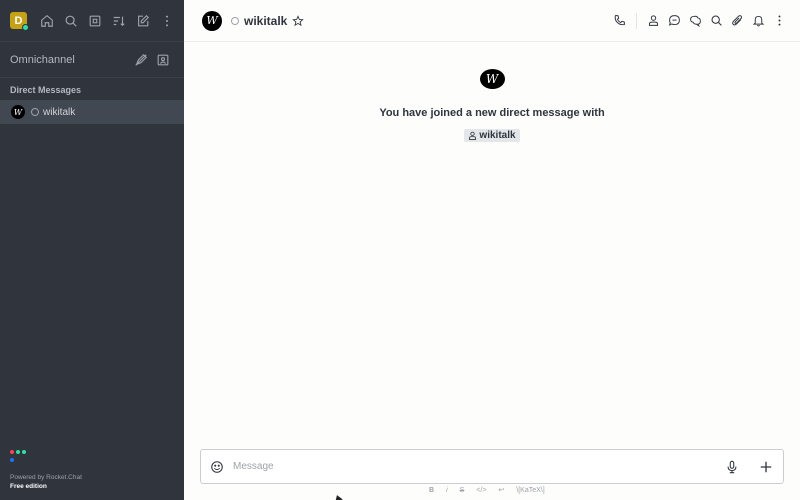 Image resolution: width=800 pixels, height=500 pixels. What do you see at coordinates (46, 470) in the screenshot?
I see `sidebar-footer: Powered by Rocket.Chat Free edition` at bounding box center [46, 470].